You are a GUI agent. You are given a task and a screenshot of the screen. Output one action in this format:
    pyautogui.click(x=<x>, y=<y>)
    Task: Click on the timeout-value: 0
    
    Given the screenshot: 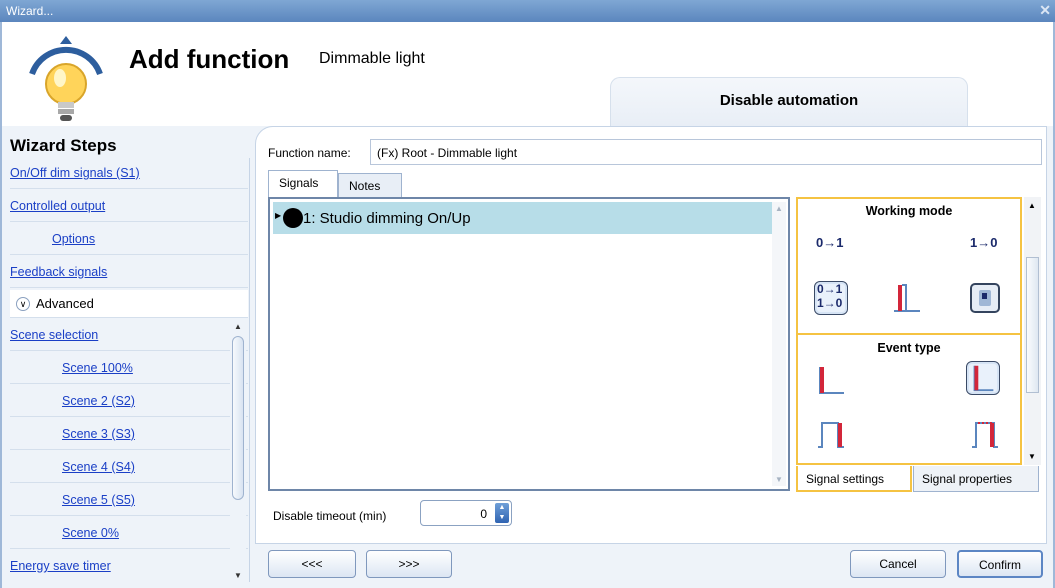 What is the action you would take?
    pyautogui.click(x=483, y=514)
    